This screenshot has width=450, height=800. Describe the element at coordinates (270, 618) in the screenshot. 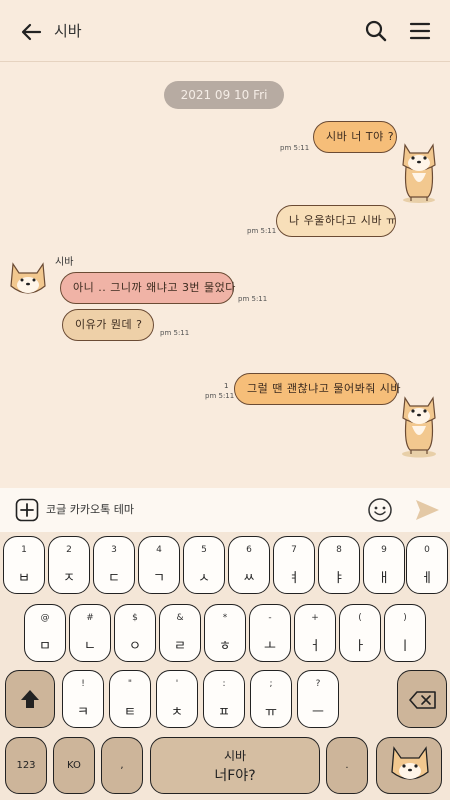

I see `key-alt: -` at that location.